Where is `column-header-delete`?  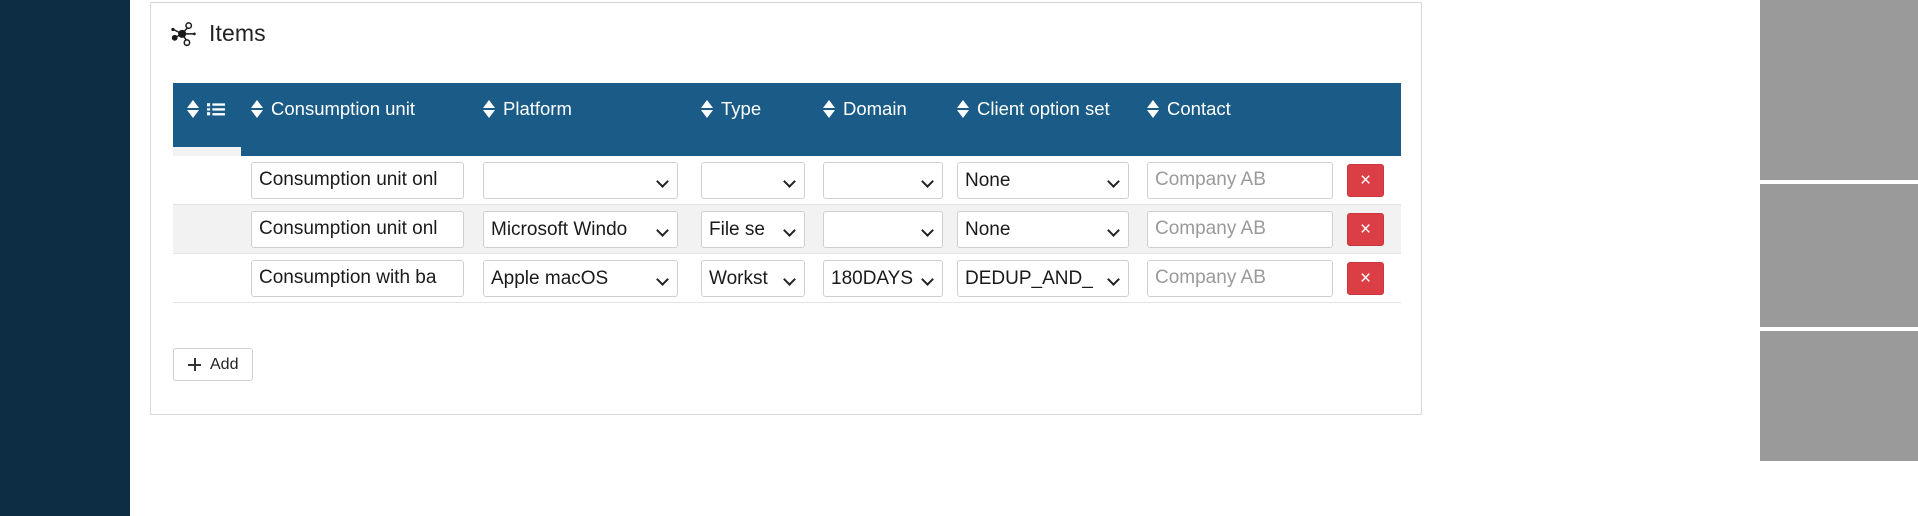
column-header-delete is located at coordinates (1374, 119).